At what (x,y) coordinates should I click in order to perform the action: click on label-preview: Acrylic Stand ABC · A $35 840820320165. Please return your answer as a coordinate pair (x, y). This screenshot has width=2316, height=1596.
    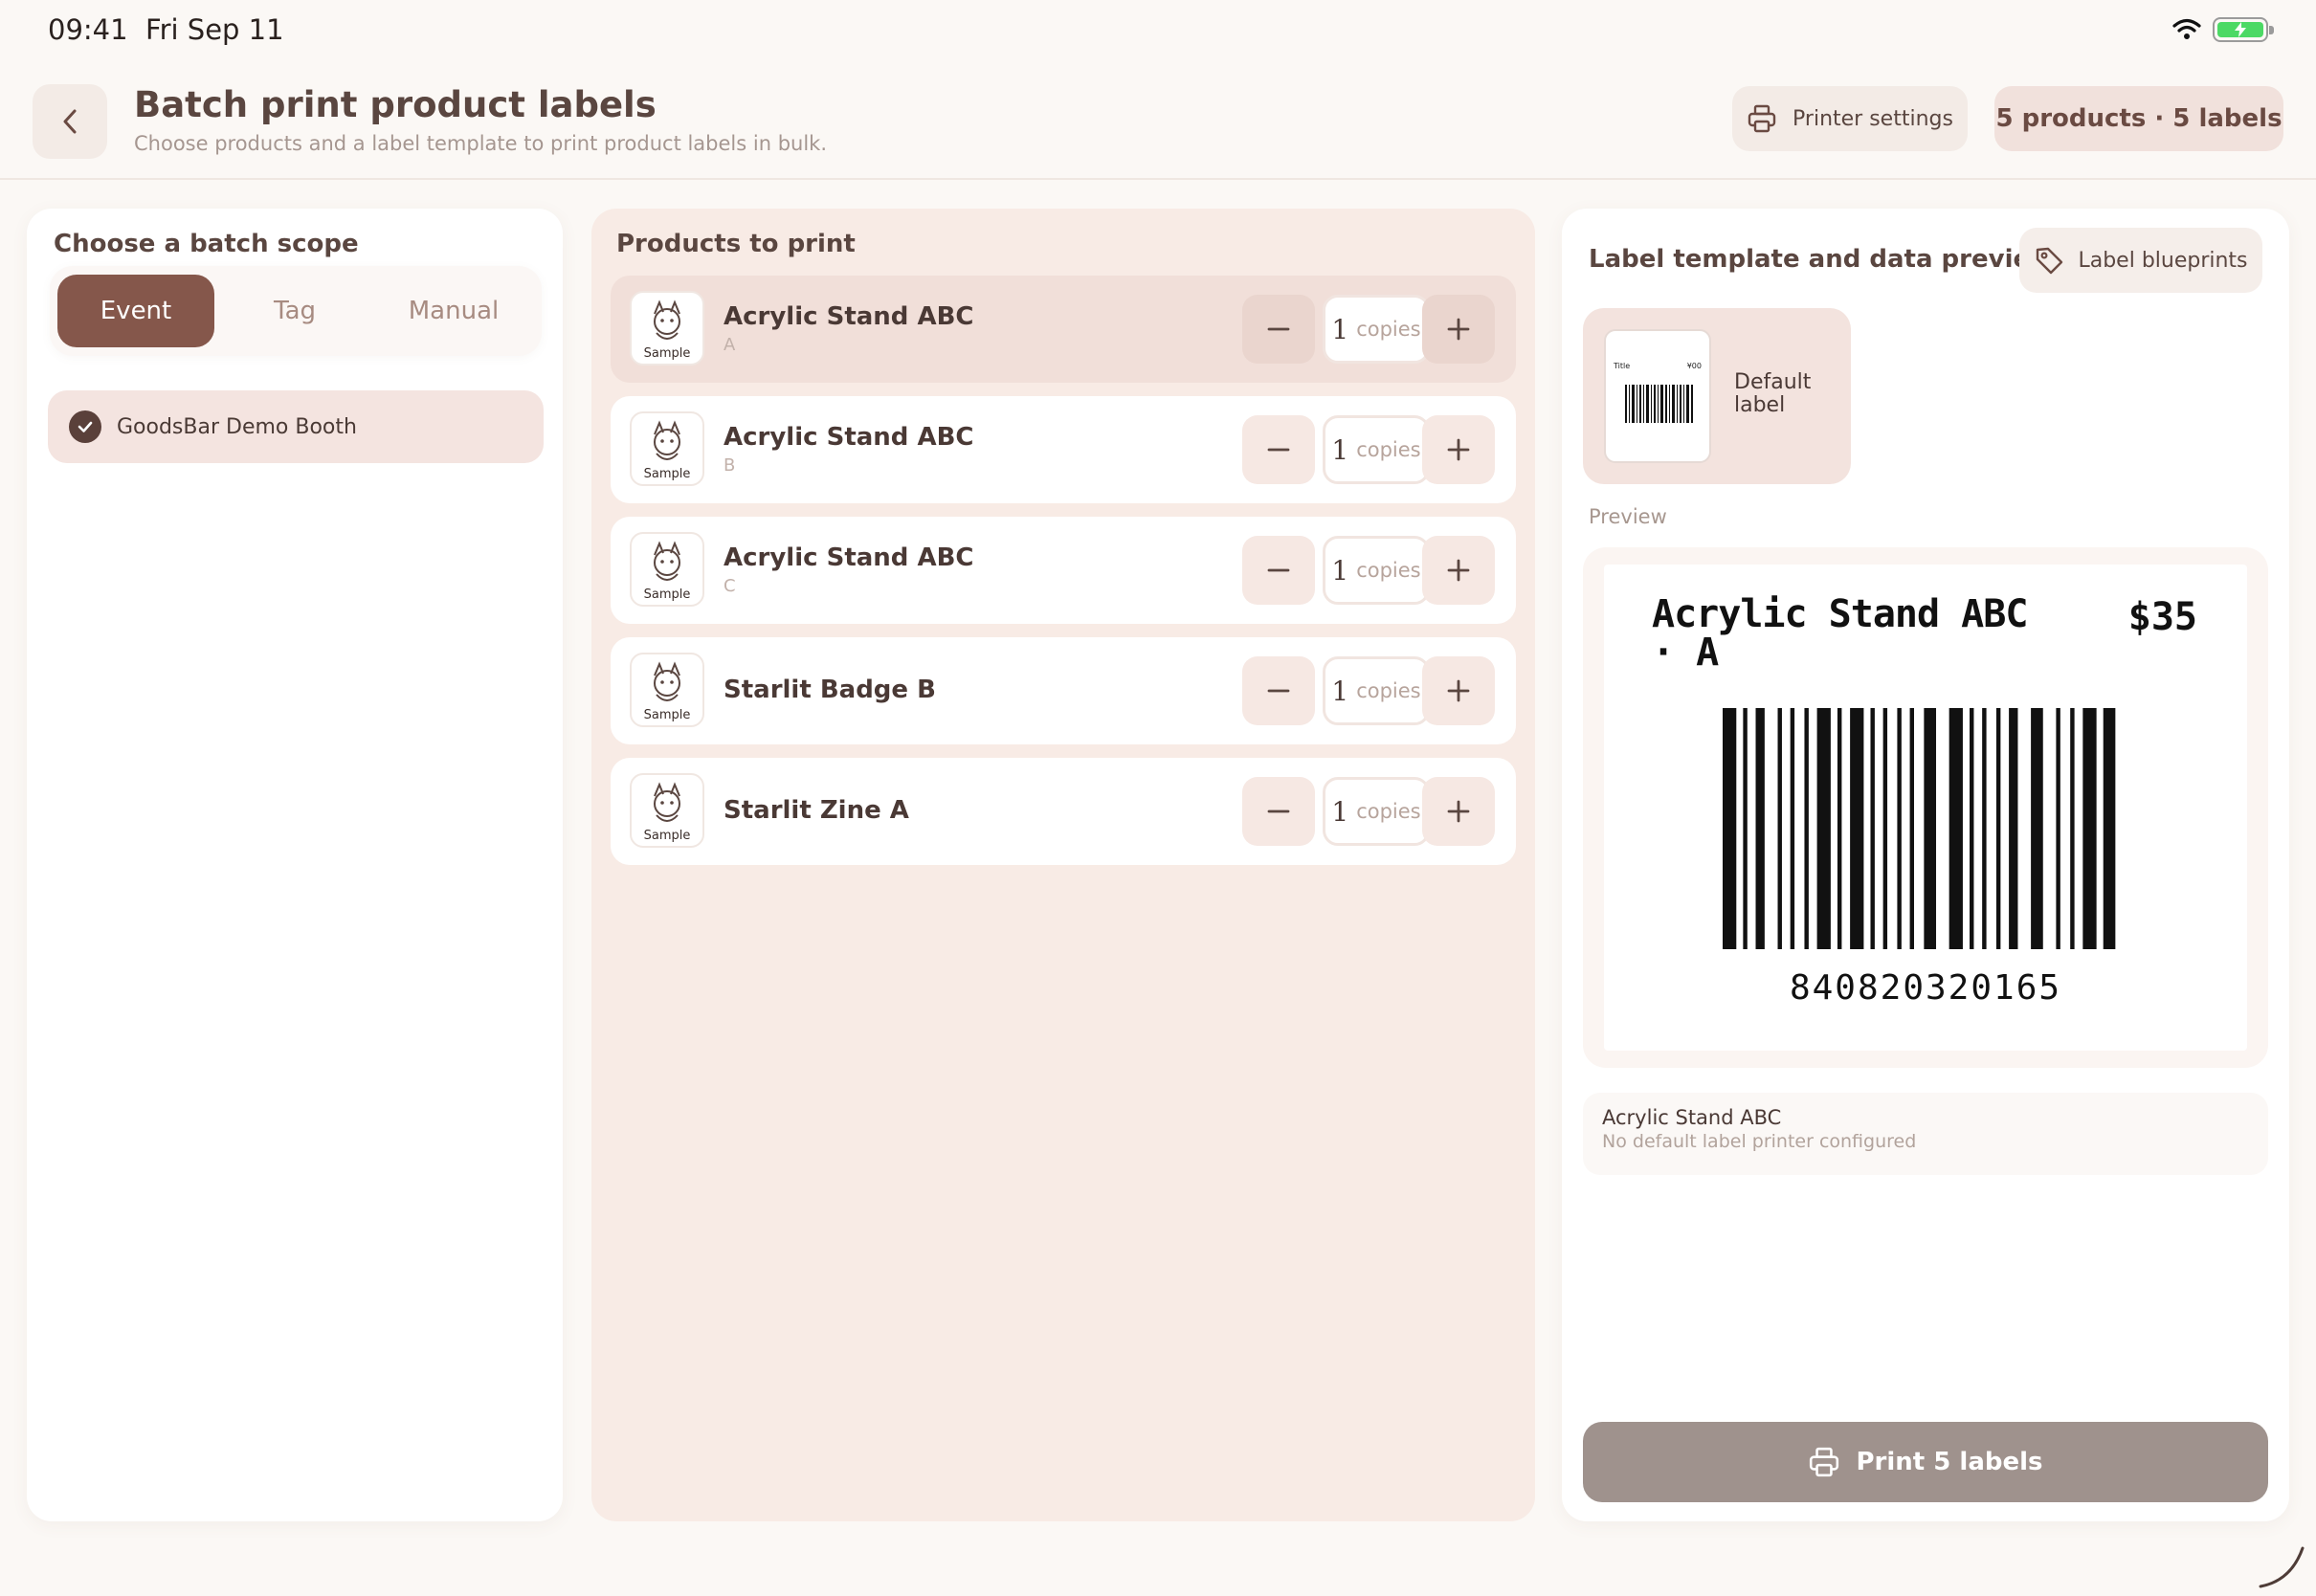
    Looking at the image, I should click on (1926, 808).